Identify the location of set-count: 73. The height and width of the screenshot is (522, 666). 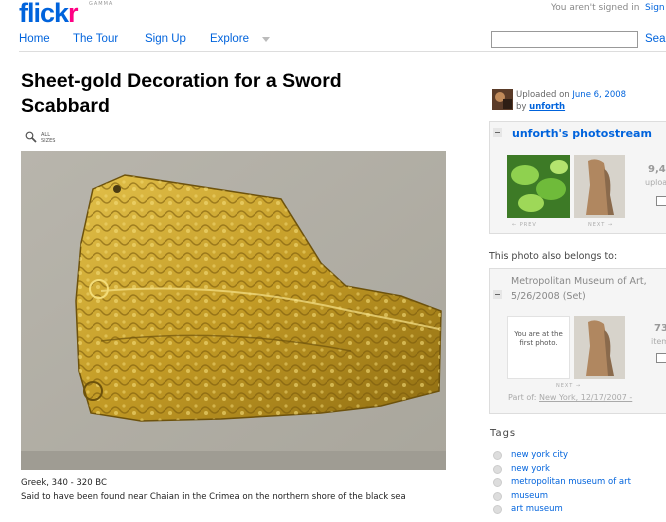
(660, 328).